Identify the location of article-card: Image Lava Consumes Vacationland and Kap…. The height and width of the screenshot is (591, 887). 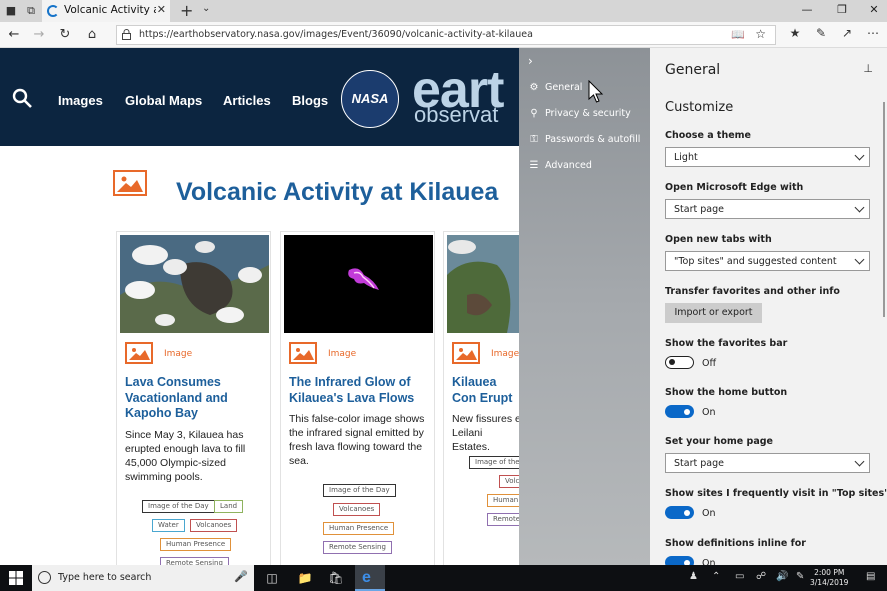
(193, 398).